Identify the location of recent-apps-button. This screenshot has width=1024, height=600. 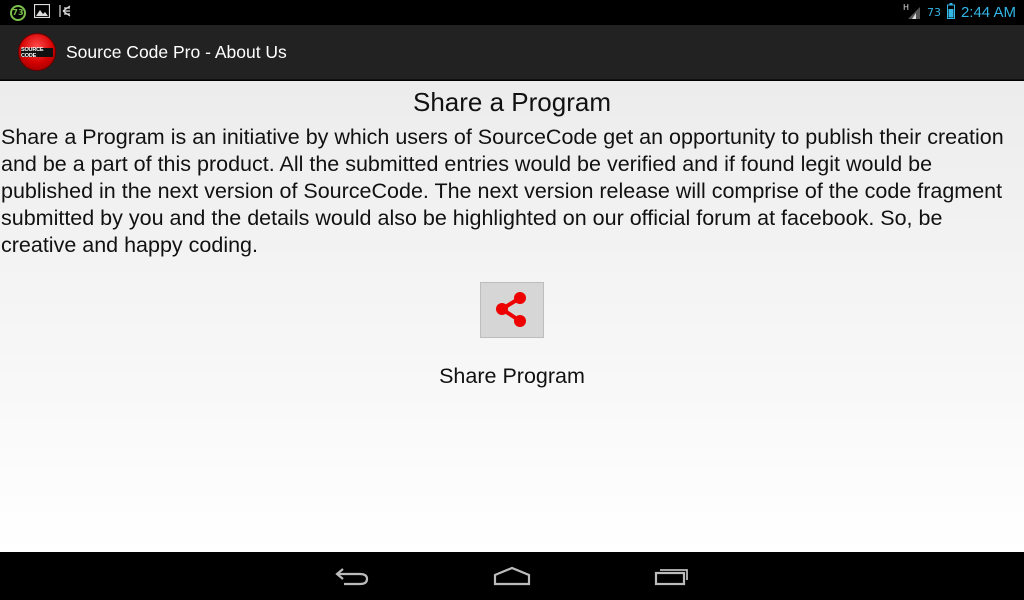
(672, 576).